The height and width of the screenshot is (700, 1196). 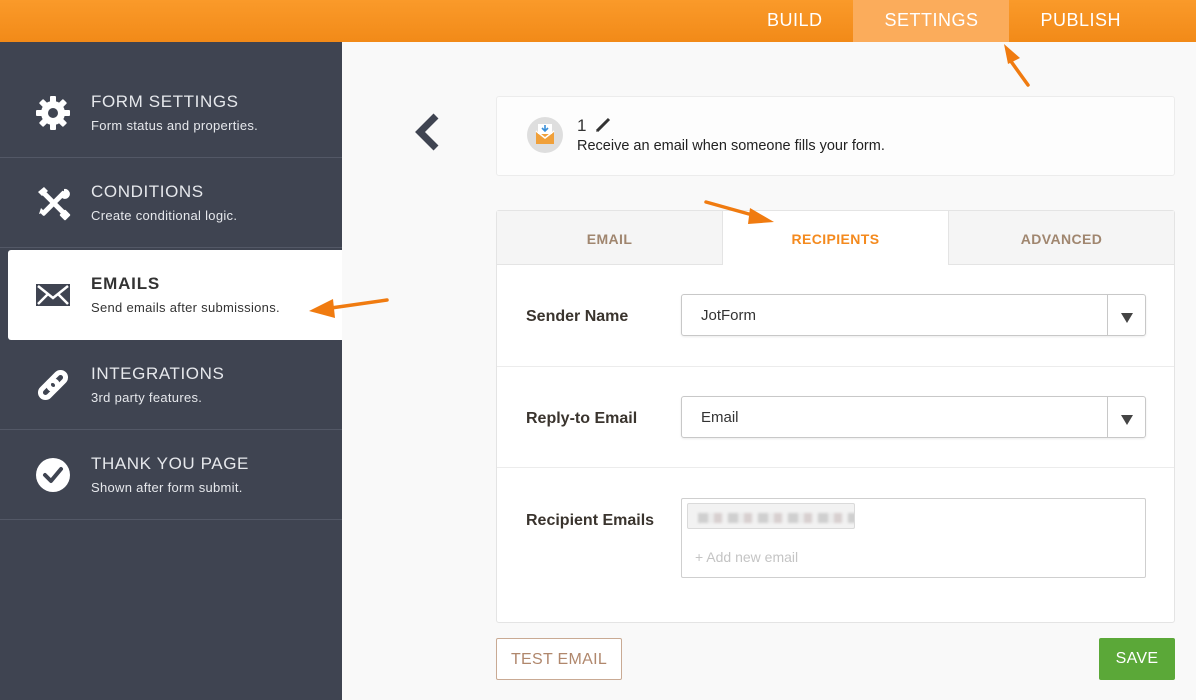 What do you see at coordinates (776, 518) in the screenshot?
I see `redacted-email` at bounding box center [776, 518].